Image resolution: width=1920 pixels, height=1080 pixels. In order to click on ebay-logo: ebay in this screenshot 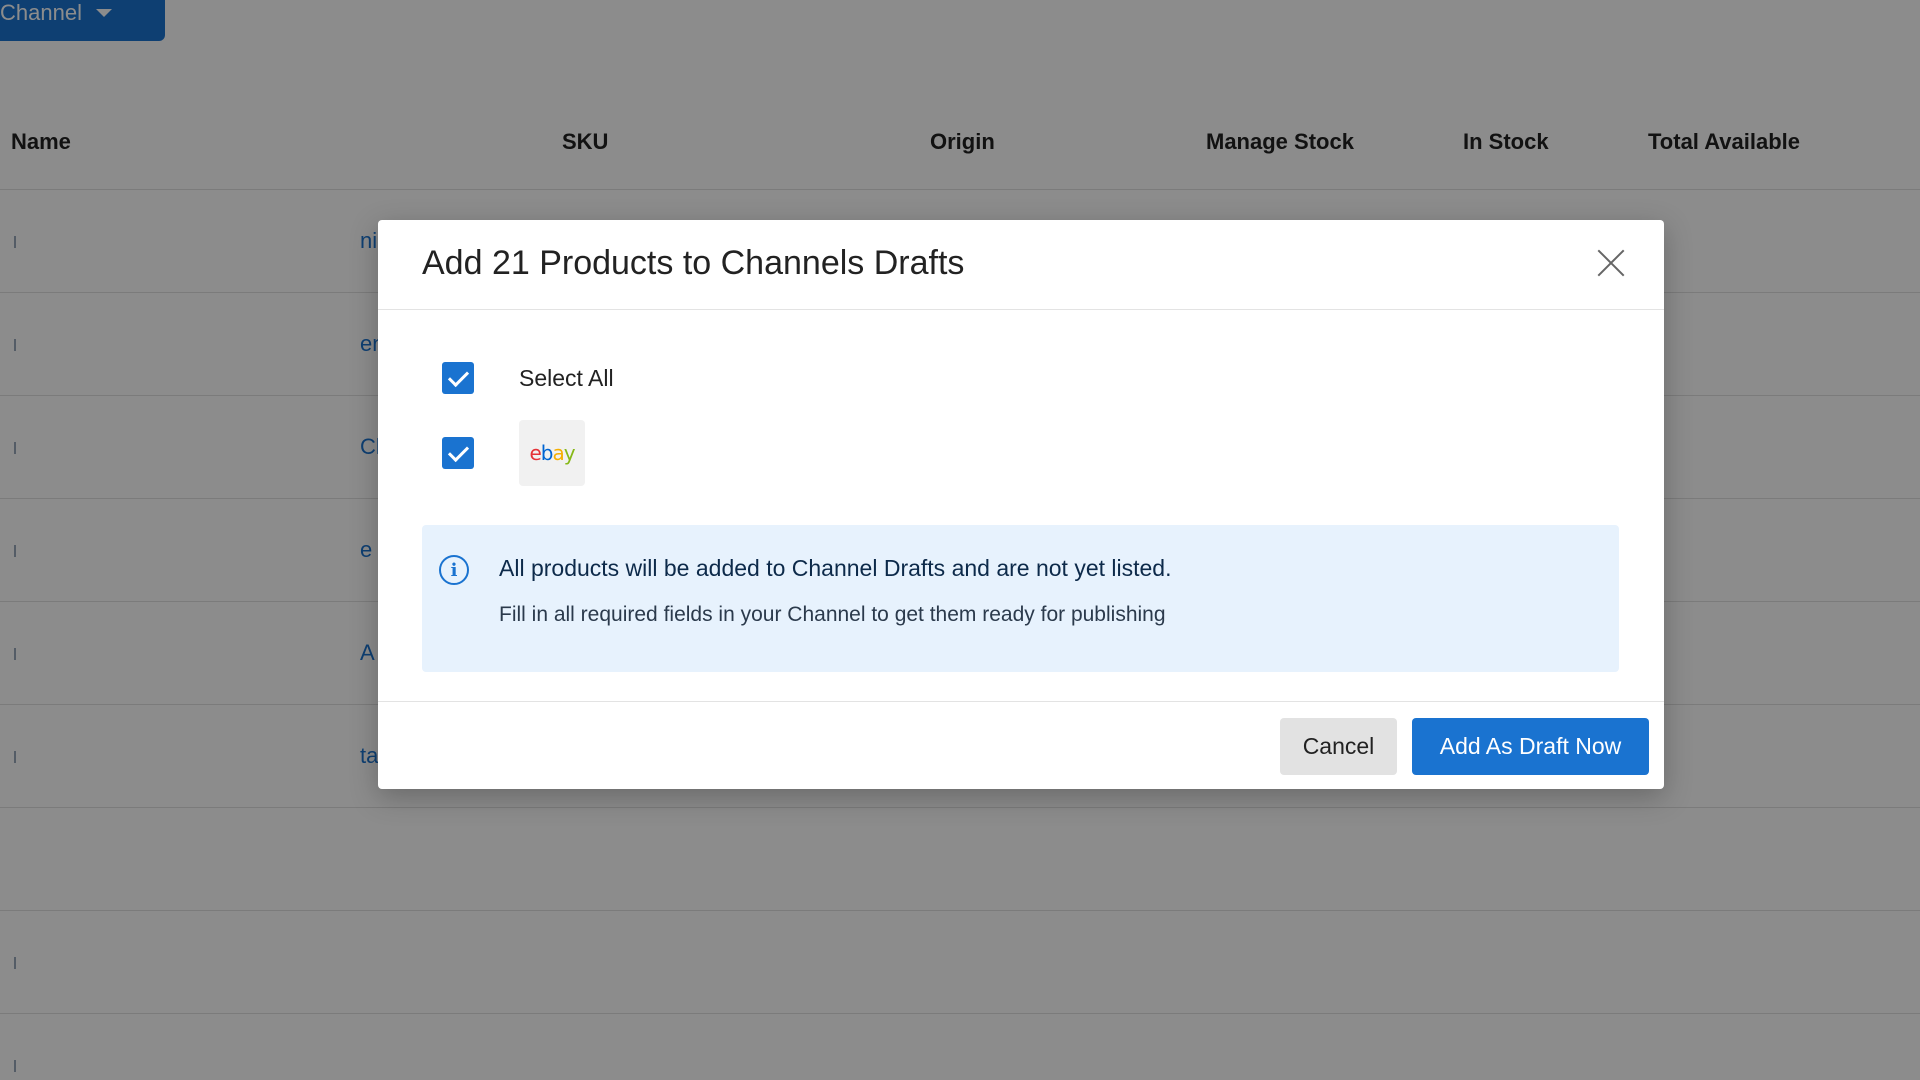, I will do `click(552, 453)`.